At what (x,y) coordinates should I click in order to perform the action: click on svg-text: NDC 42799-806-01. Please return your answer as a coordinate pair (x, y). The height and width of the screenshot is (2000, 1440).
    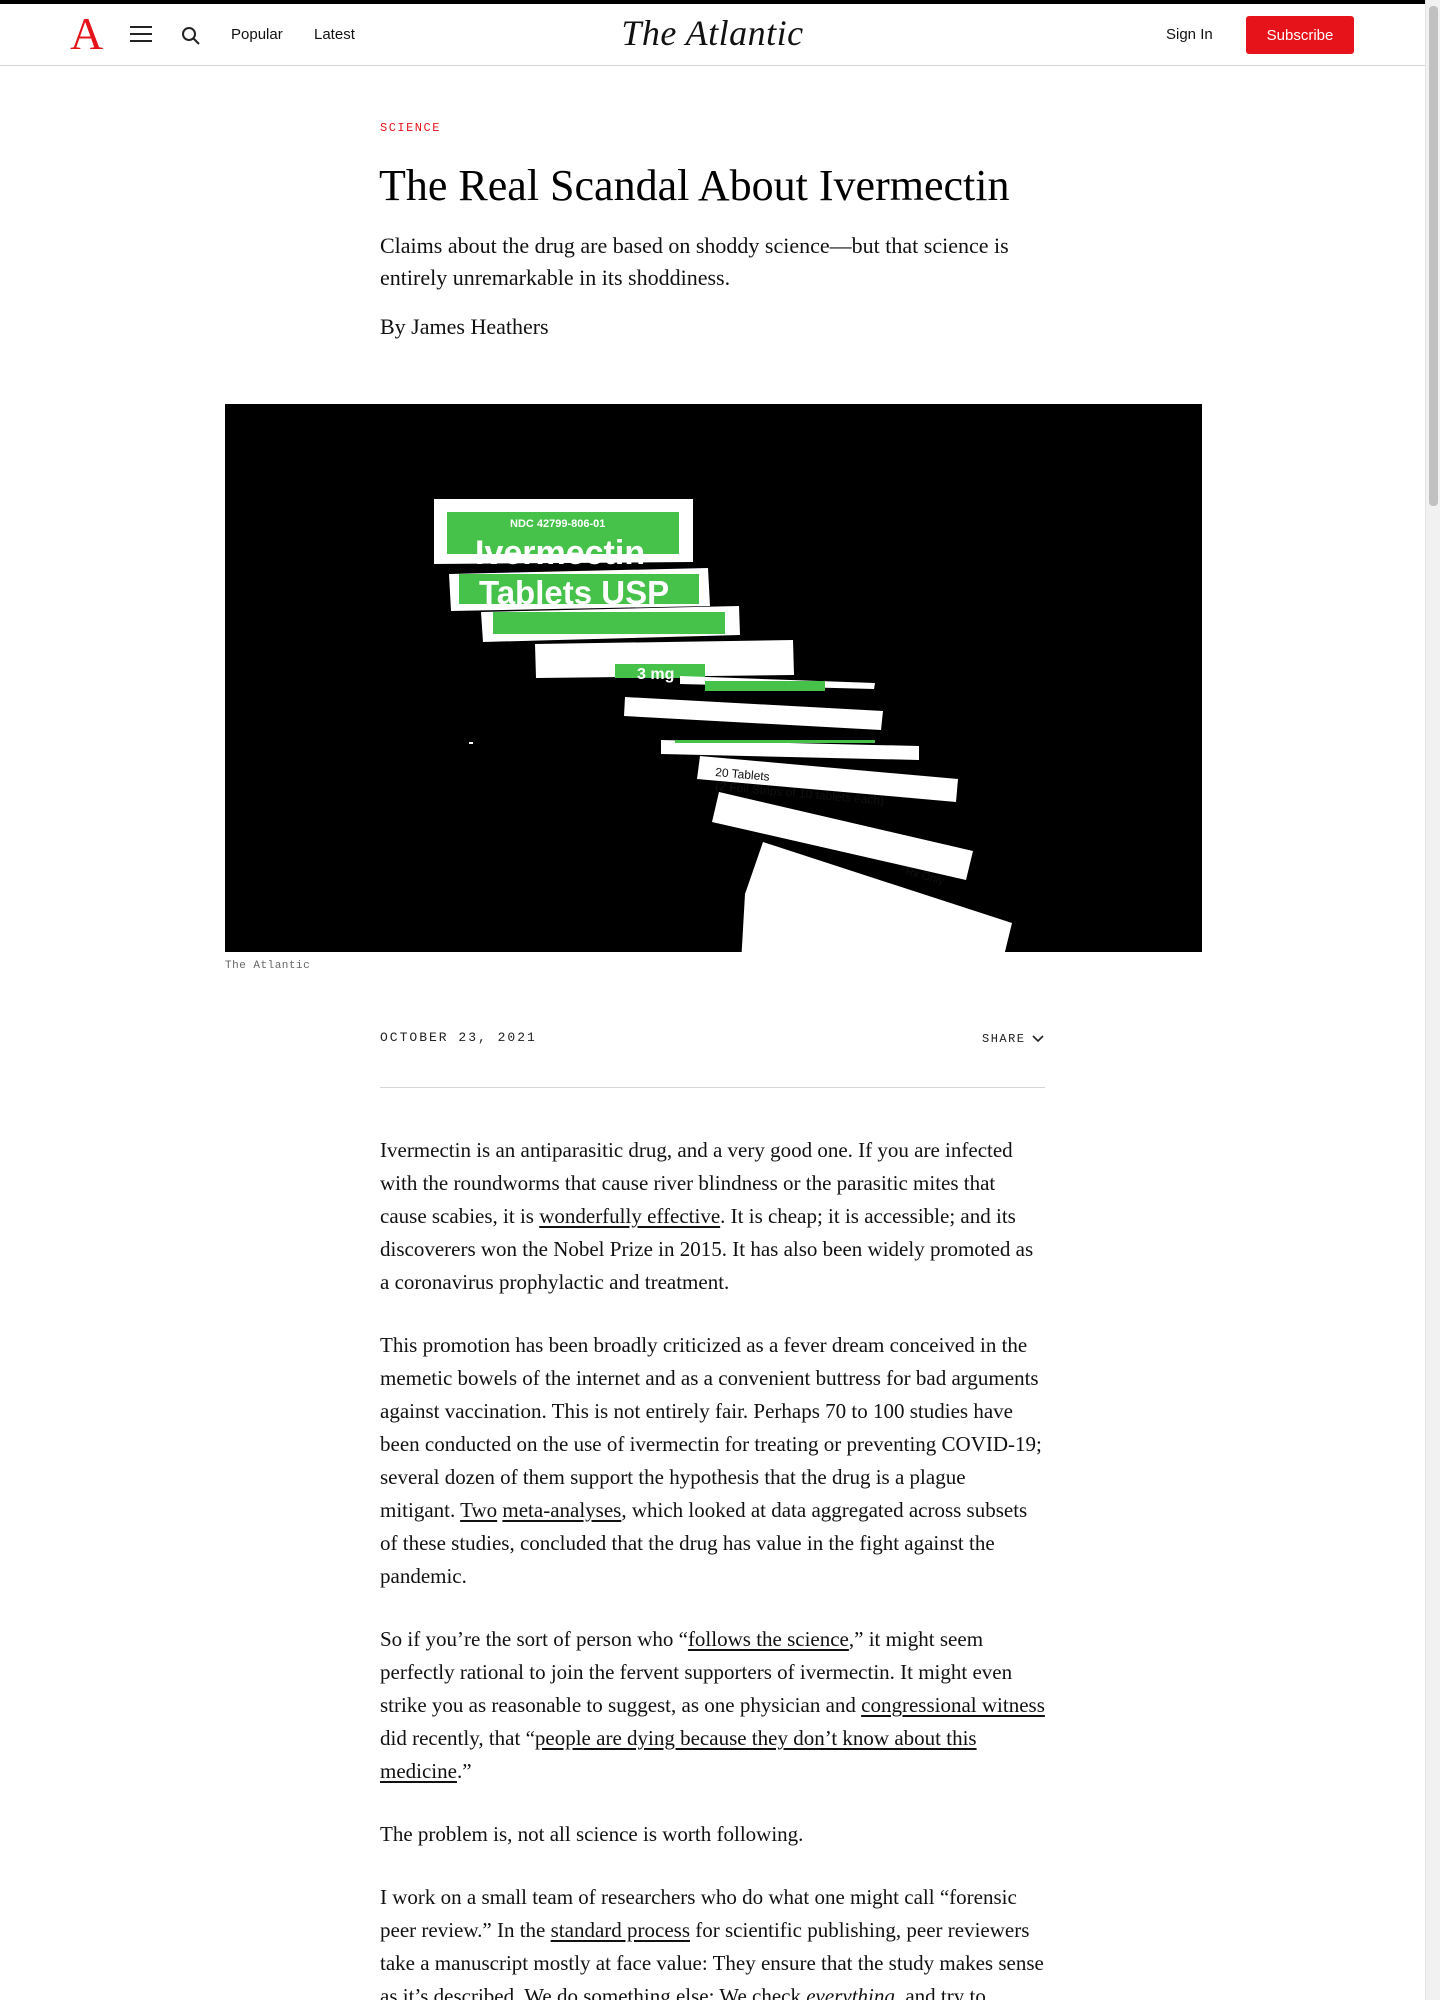
    Looking at the image, I should click on (557, 524).